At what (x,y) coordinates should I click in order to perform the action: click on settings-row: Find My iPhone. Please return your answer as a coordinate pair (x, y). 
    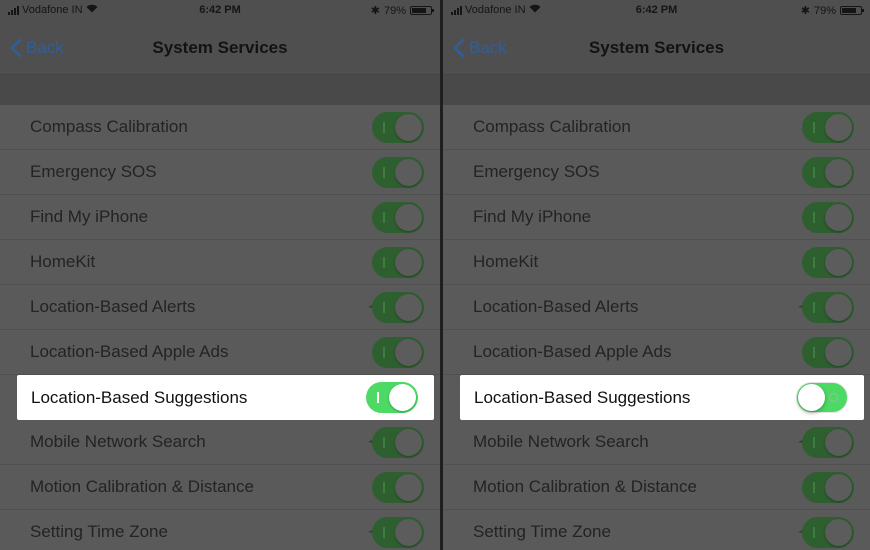
    Looking at the image, I should click on (220, 217).